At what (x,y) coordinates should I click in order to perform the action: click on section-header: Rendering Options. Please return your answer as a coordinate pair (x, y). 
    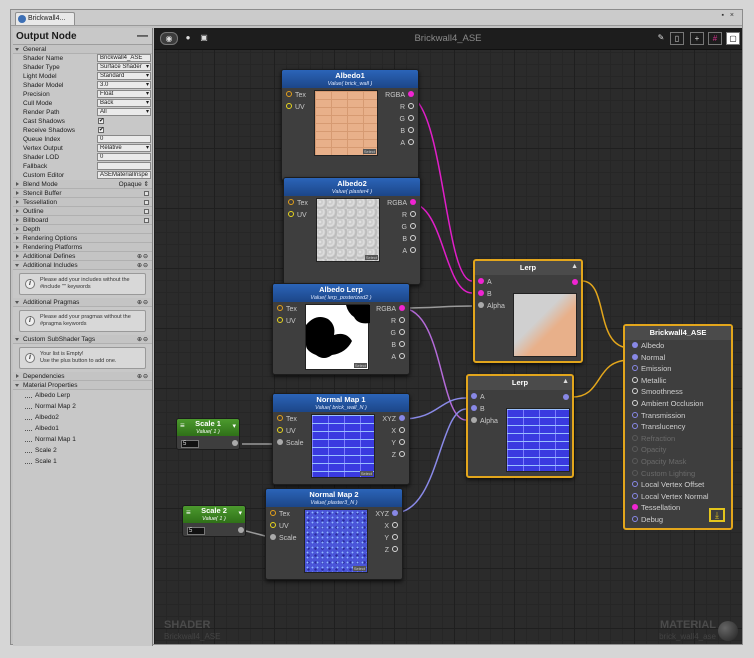
    Looking at the image, I should click on (82, 238).